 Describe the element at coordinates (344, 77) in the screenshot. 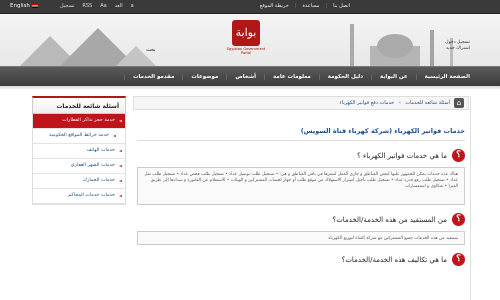

I see `nav-item-gov-guide: دليل الحكومة` at that location.